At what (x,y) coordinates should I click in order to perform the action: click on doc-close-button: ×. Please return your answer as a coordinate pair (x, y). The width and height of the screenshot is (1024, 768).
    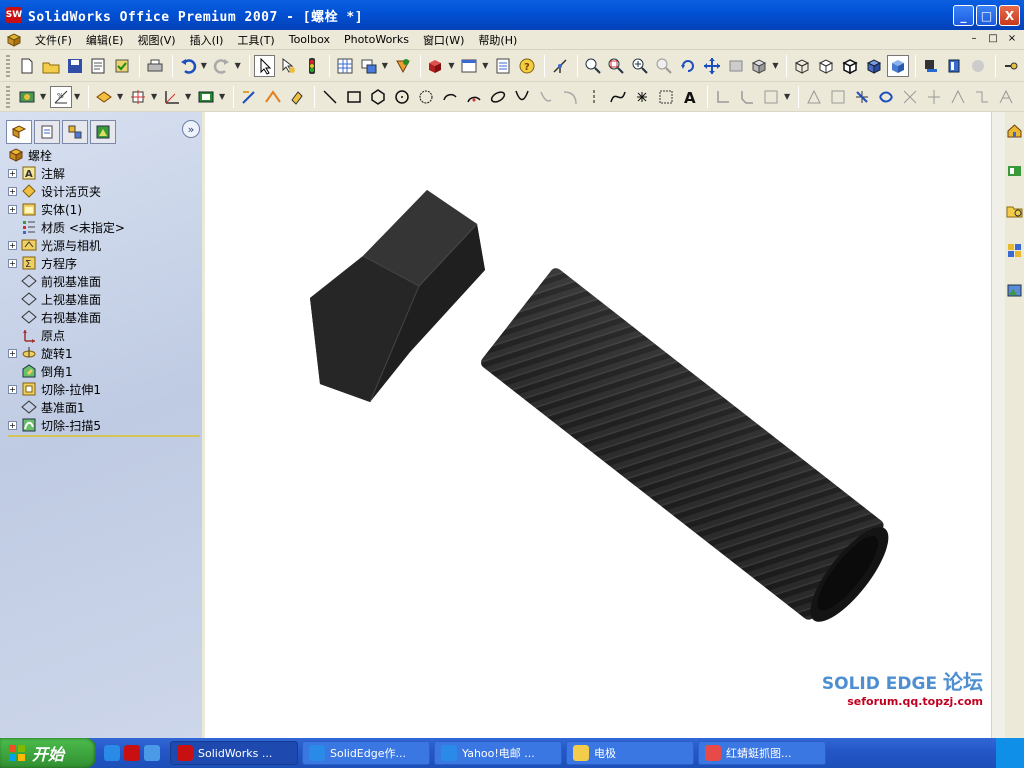
    Looking at the image, I should click on (1012, 39).